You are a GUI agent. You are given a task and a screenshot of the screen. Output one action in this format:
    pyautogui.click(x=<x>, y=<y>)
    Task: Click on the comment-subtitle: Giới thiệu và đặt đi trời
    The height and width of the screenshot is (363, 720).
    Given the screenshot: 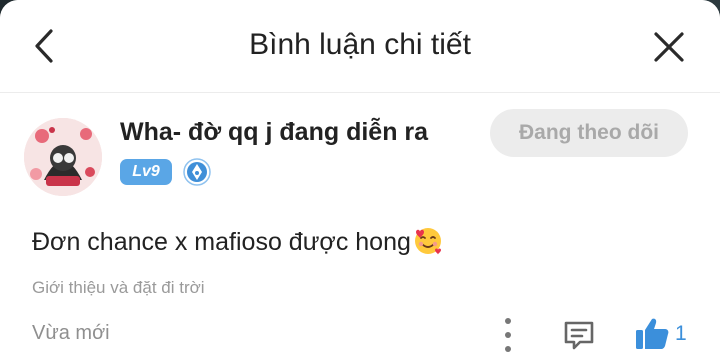 What is the action you would take?
    pyautogui.click(x=118, y=287)
    